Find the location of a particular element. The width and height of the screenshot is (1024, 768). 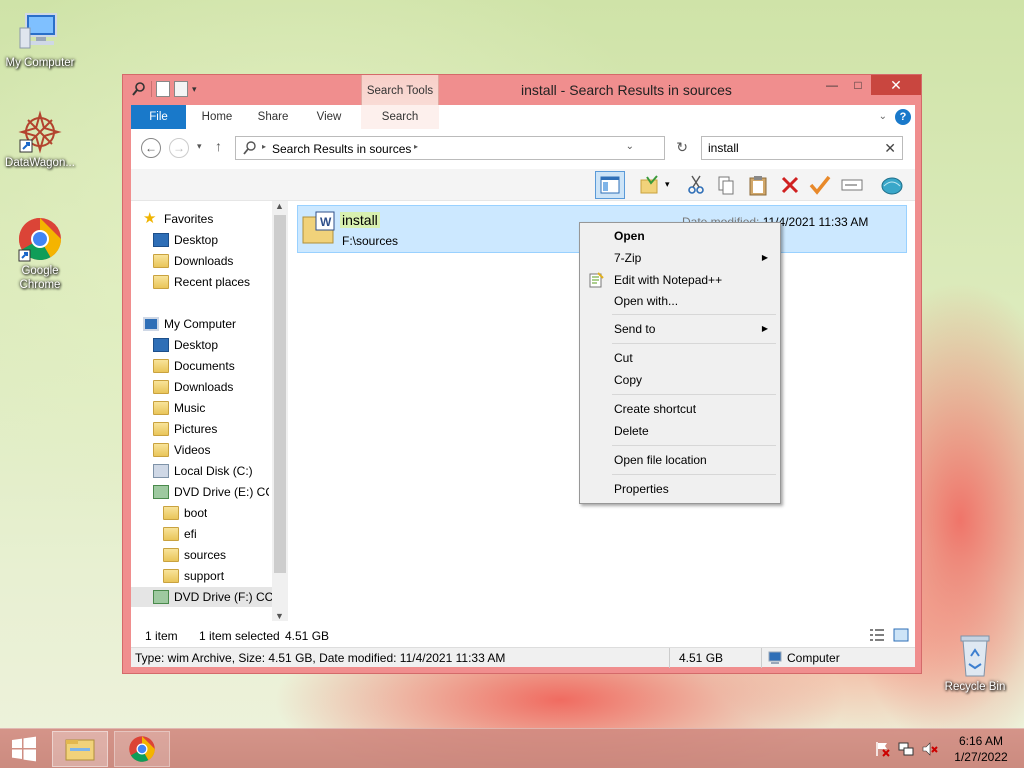

tab-share: Share is located at coordinates (273, 117).